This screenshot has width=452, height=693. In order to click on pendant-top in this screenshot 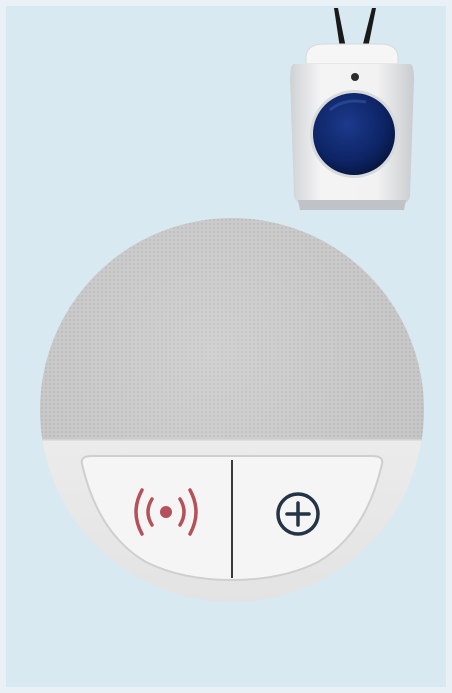, I will do `click(352, 54)`.